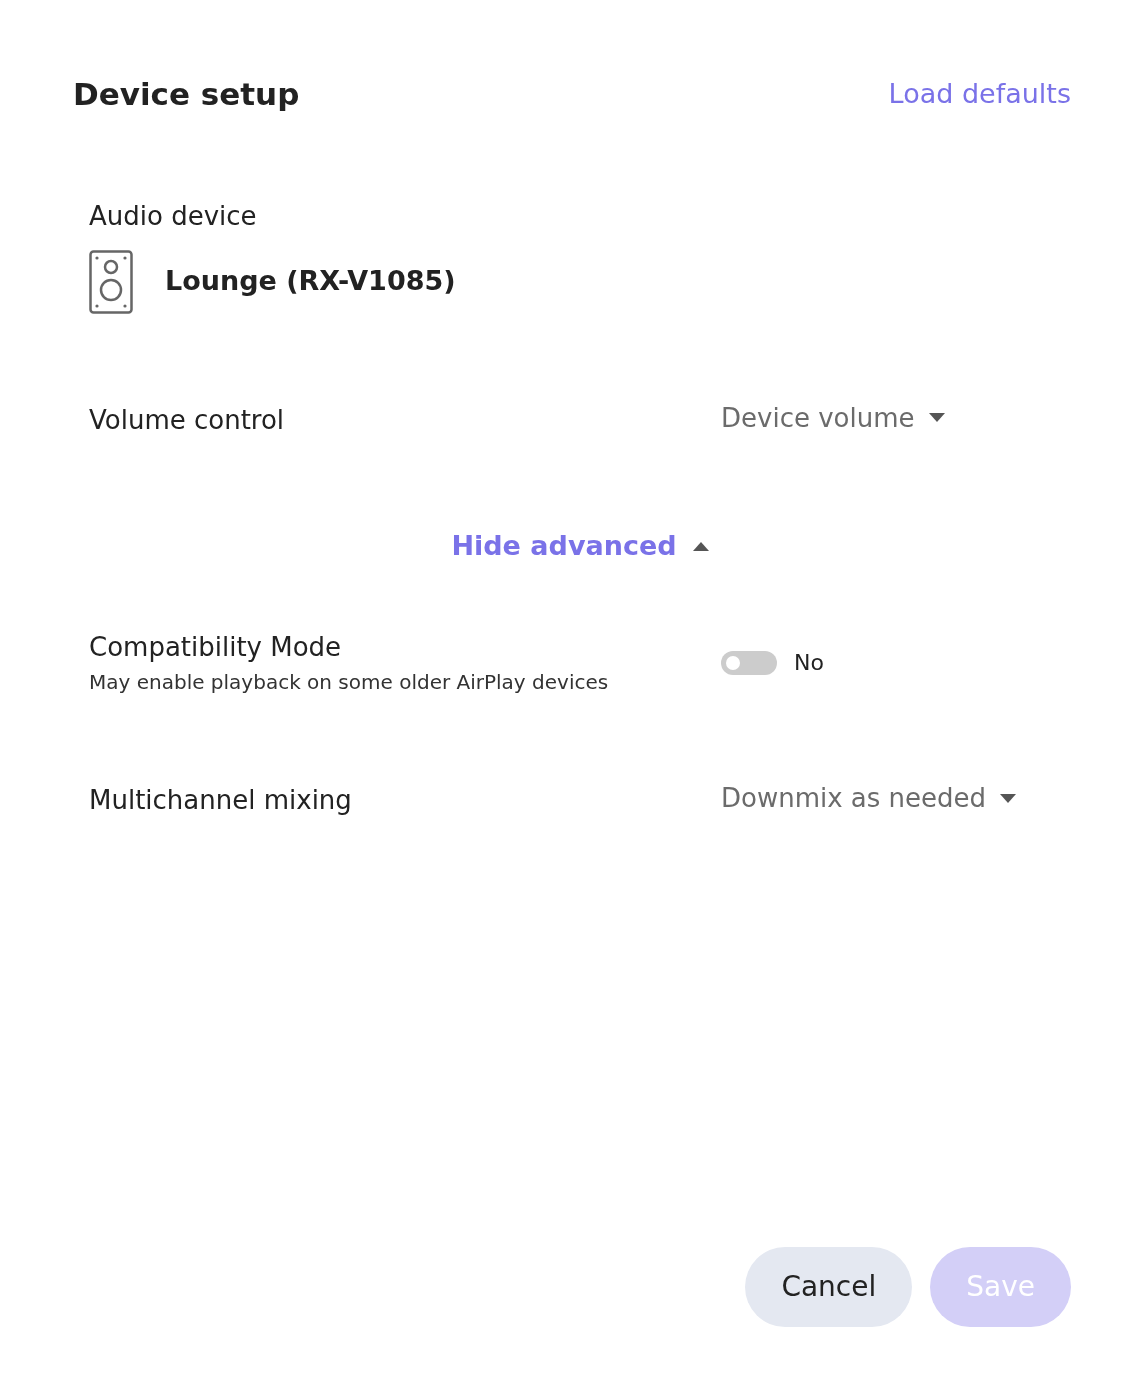  What do you see at coordinates (809, 663) in the screenshot?
I see `toggle-value: No` at bounding box center [809, 663].